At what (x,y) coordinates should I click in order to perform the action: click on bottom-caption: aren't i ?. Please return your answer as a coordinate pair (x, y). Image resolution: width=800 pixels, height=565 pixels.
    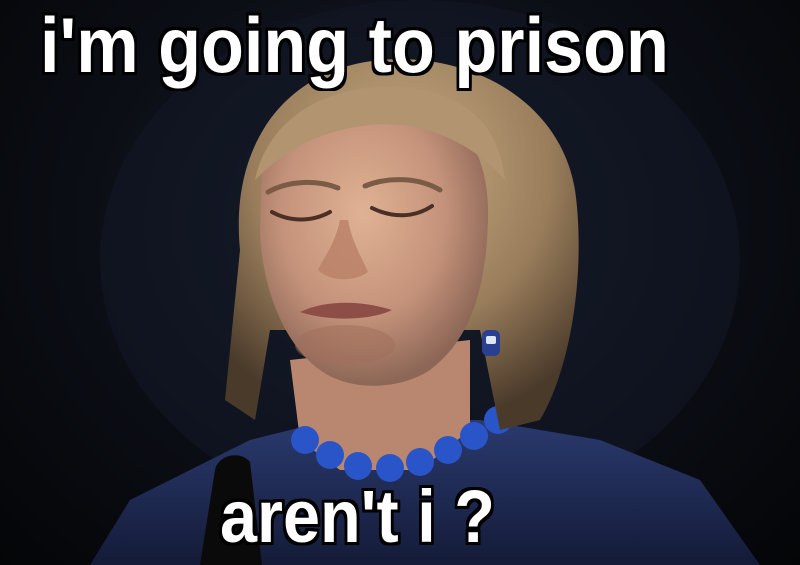
    Looking at the image, I should click on (357, 516).